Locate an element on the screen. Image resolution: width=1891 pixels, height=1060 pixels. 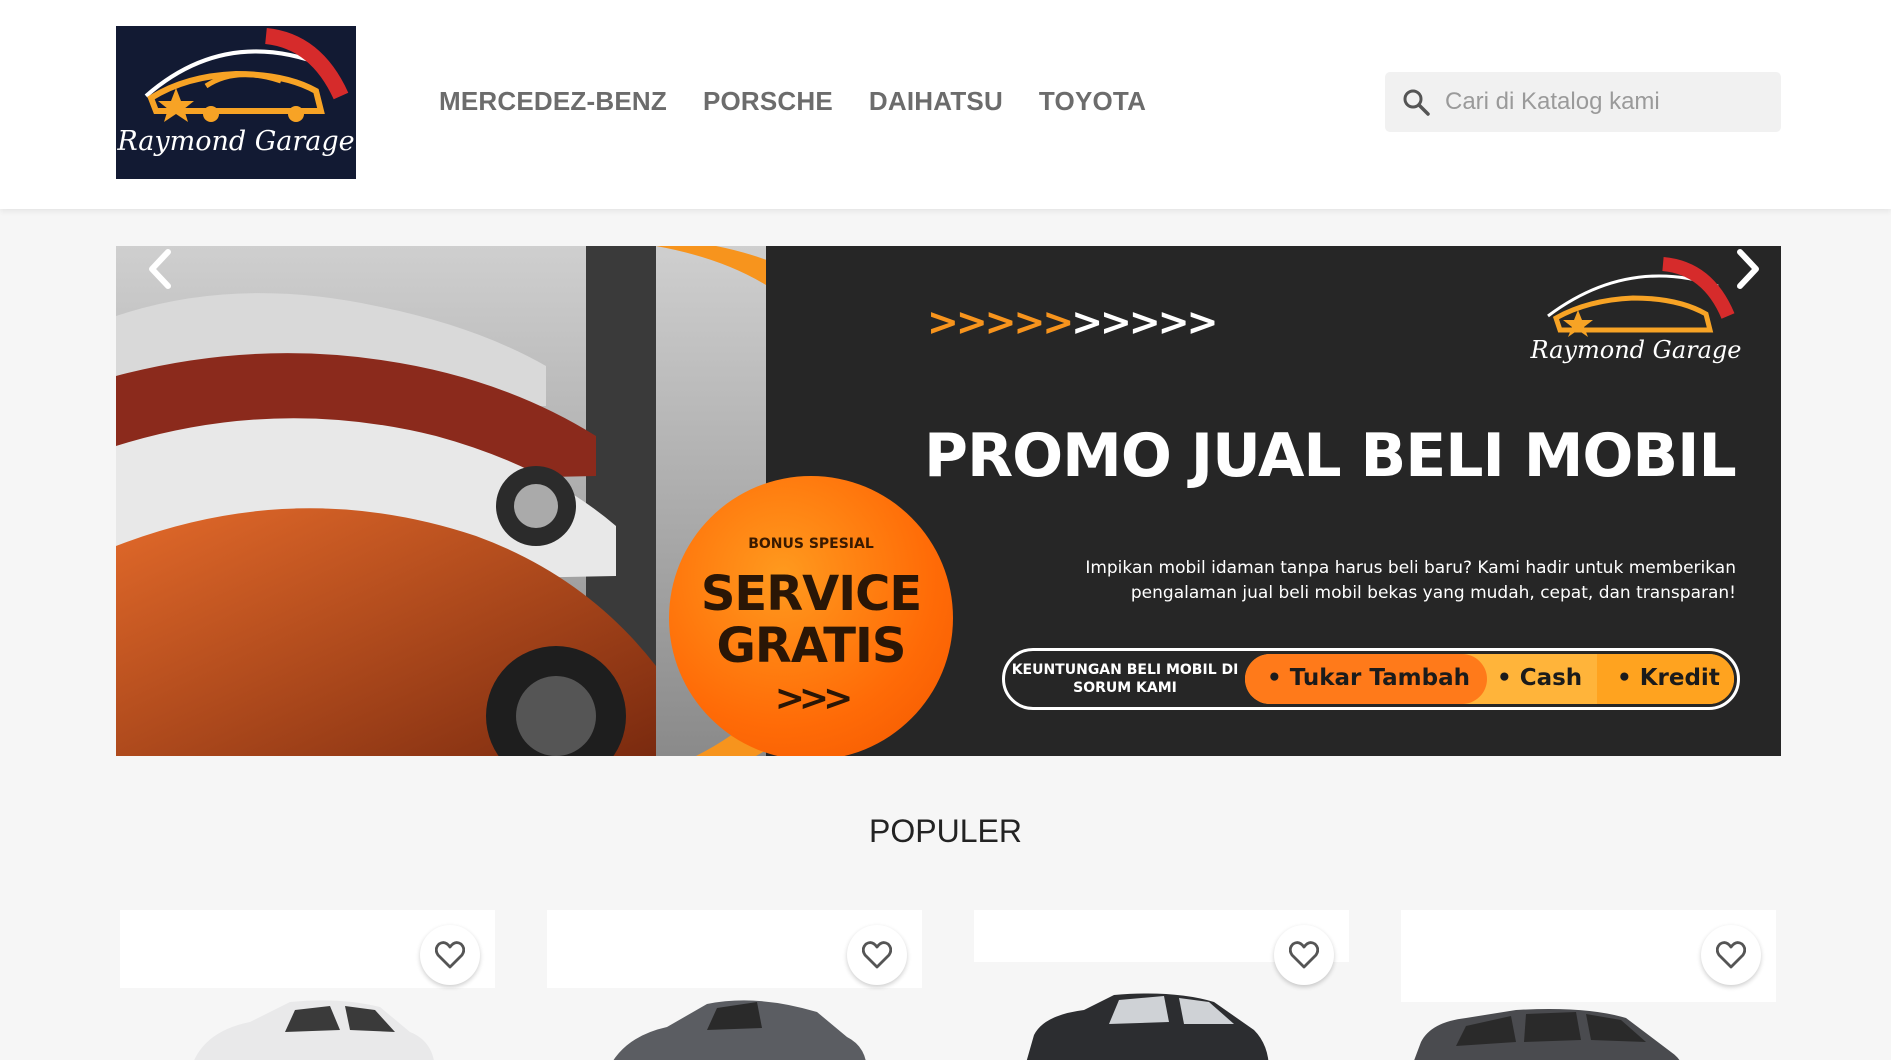
search-input is located at coordinates (1605, 102).